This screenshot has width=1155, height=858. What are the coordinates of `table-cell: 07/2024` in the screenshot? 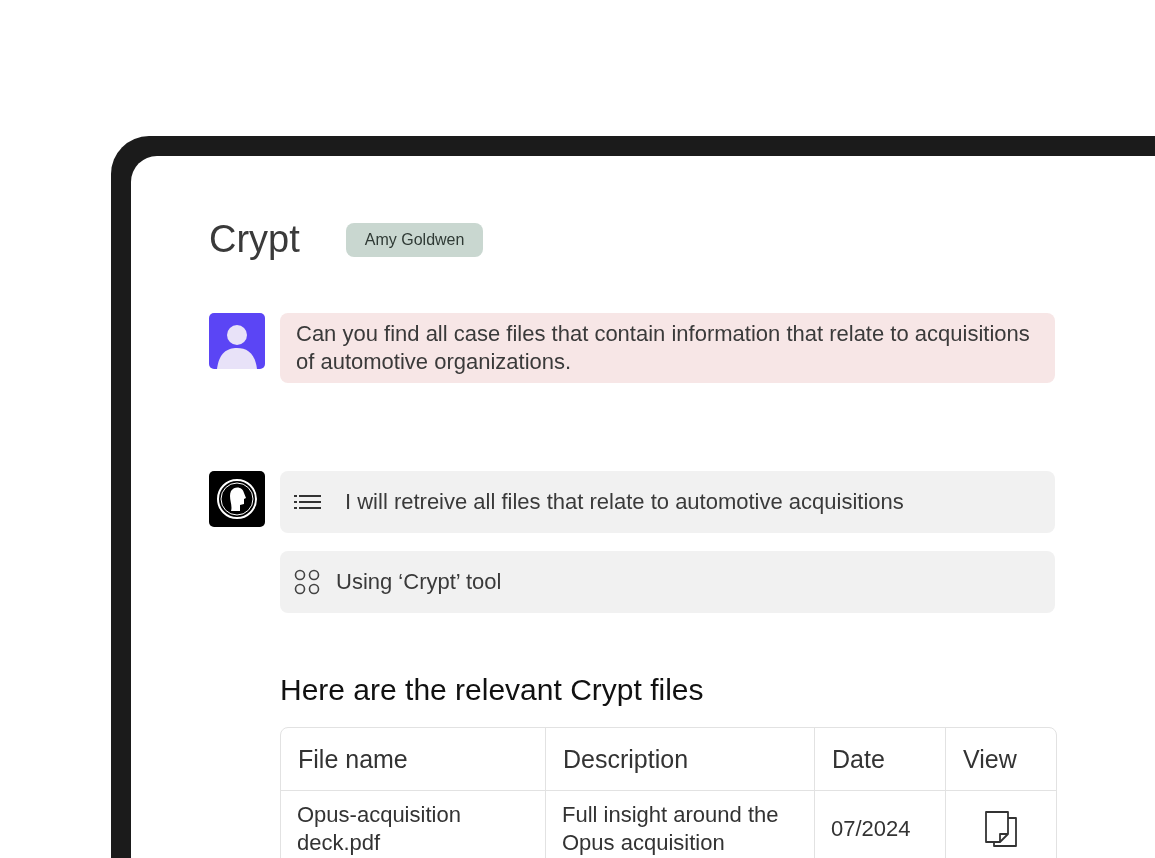 It's located at (879, 824).